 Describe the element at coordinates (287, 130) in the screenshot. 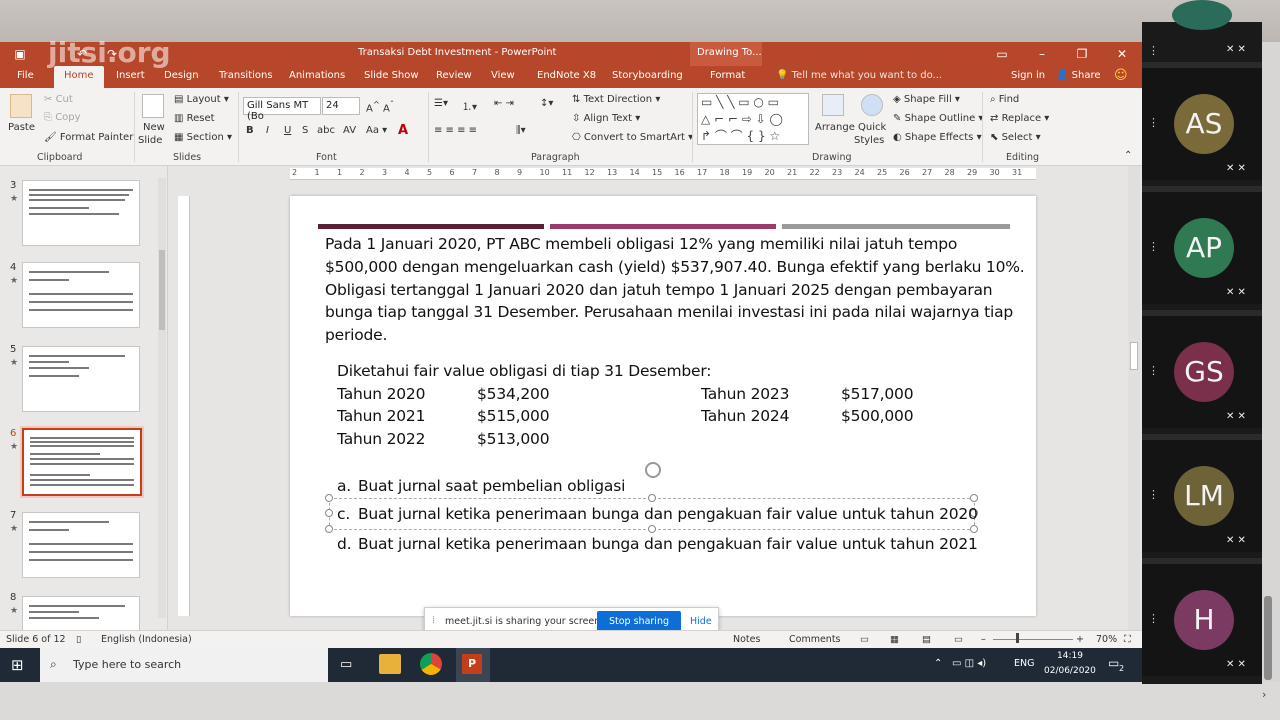

I see `underline-button: U` at that location.